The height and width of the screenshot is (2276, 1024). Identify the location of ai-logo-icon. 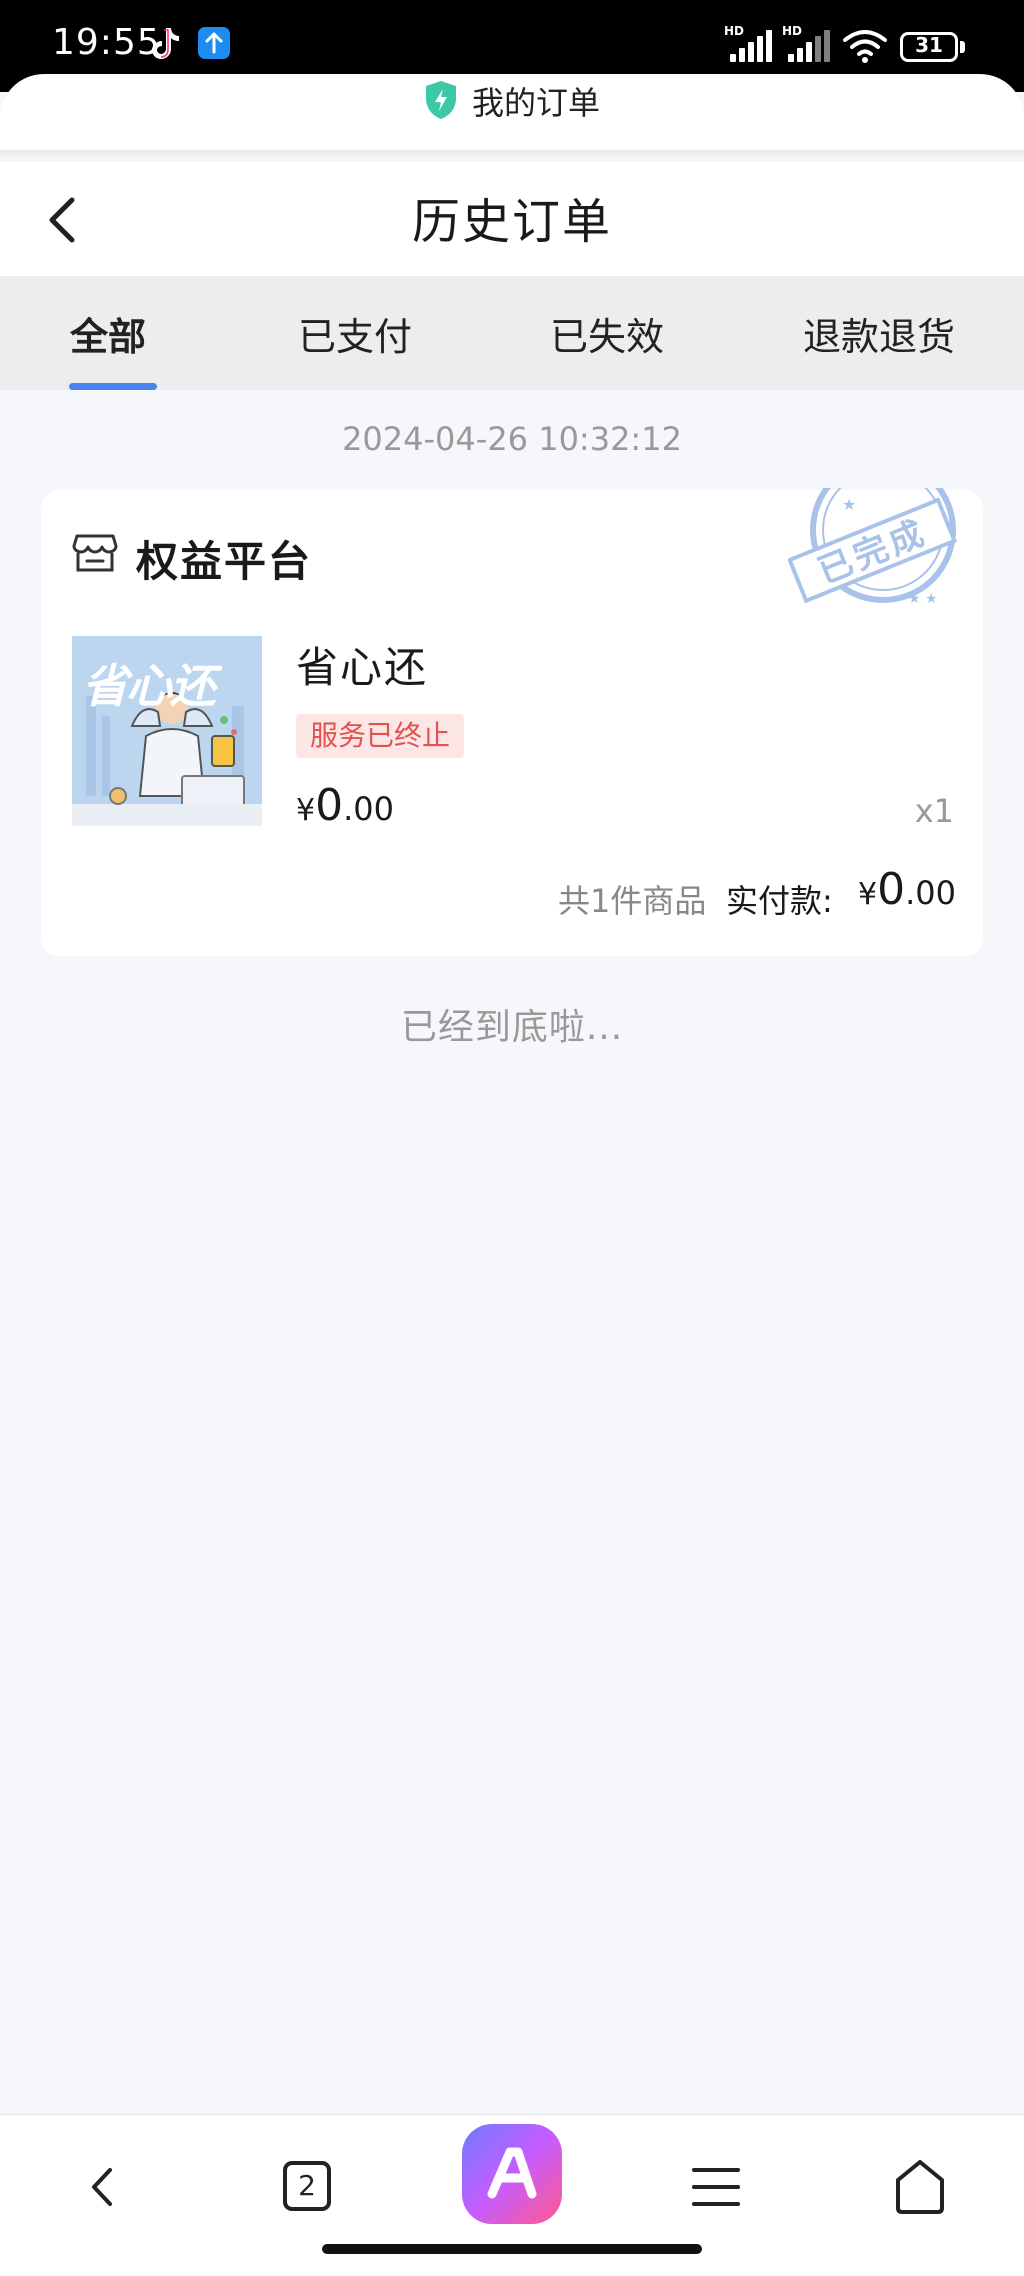
(512, 2174).